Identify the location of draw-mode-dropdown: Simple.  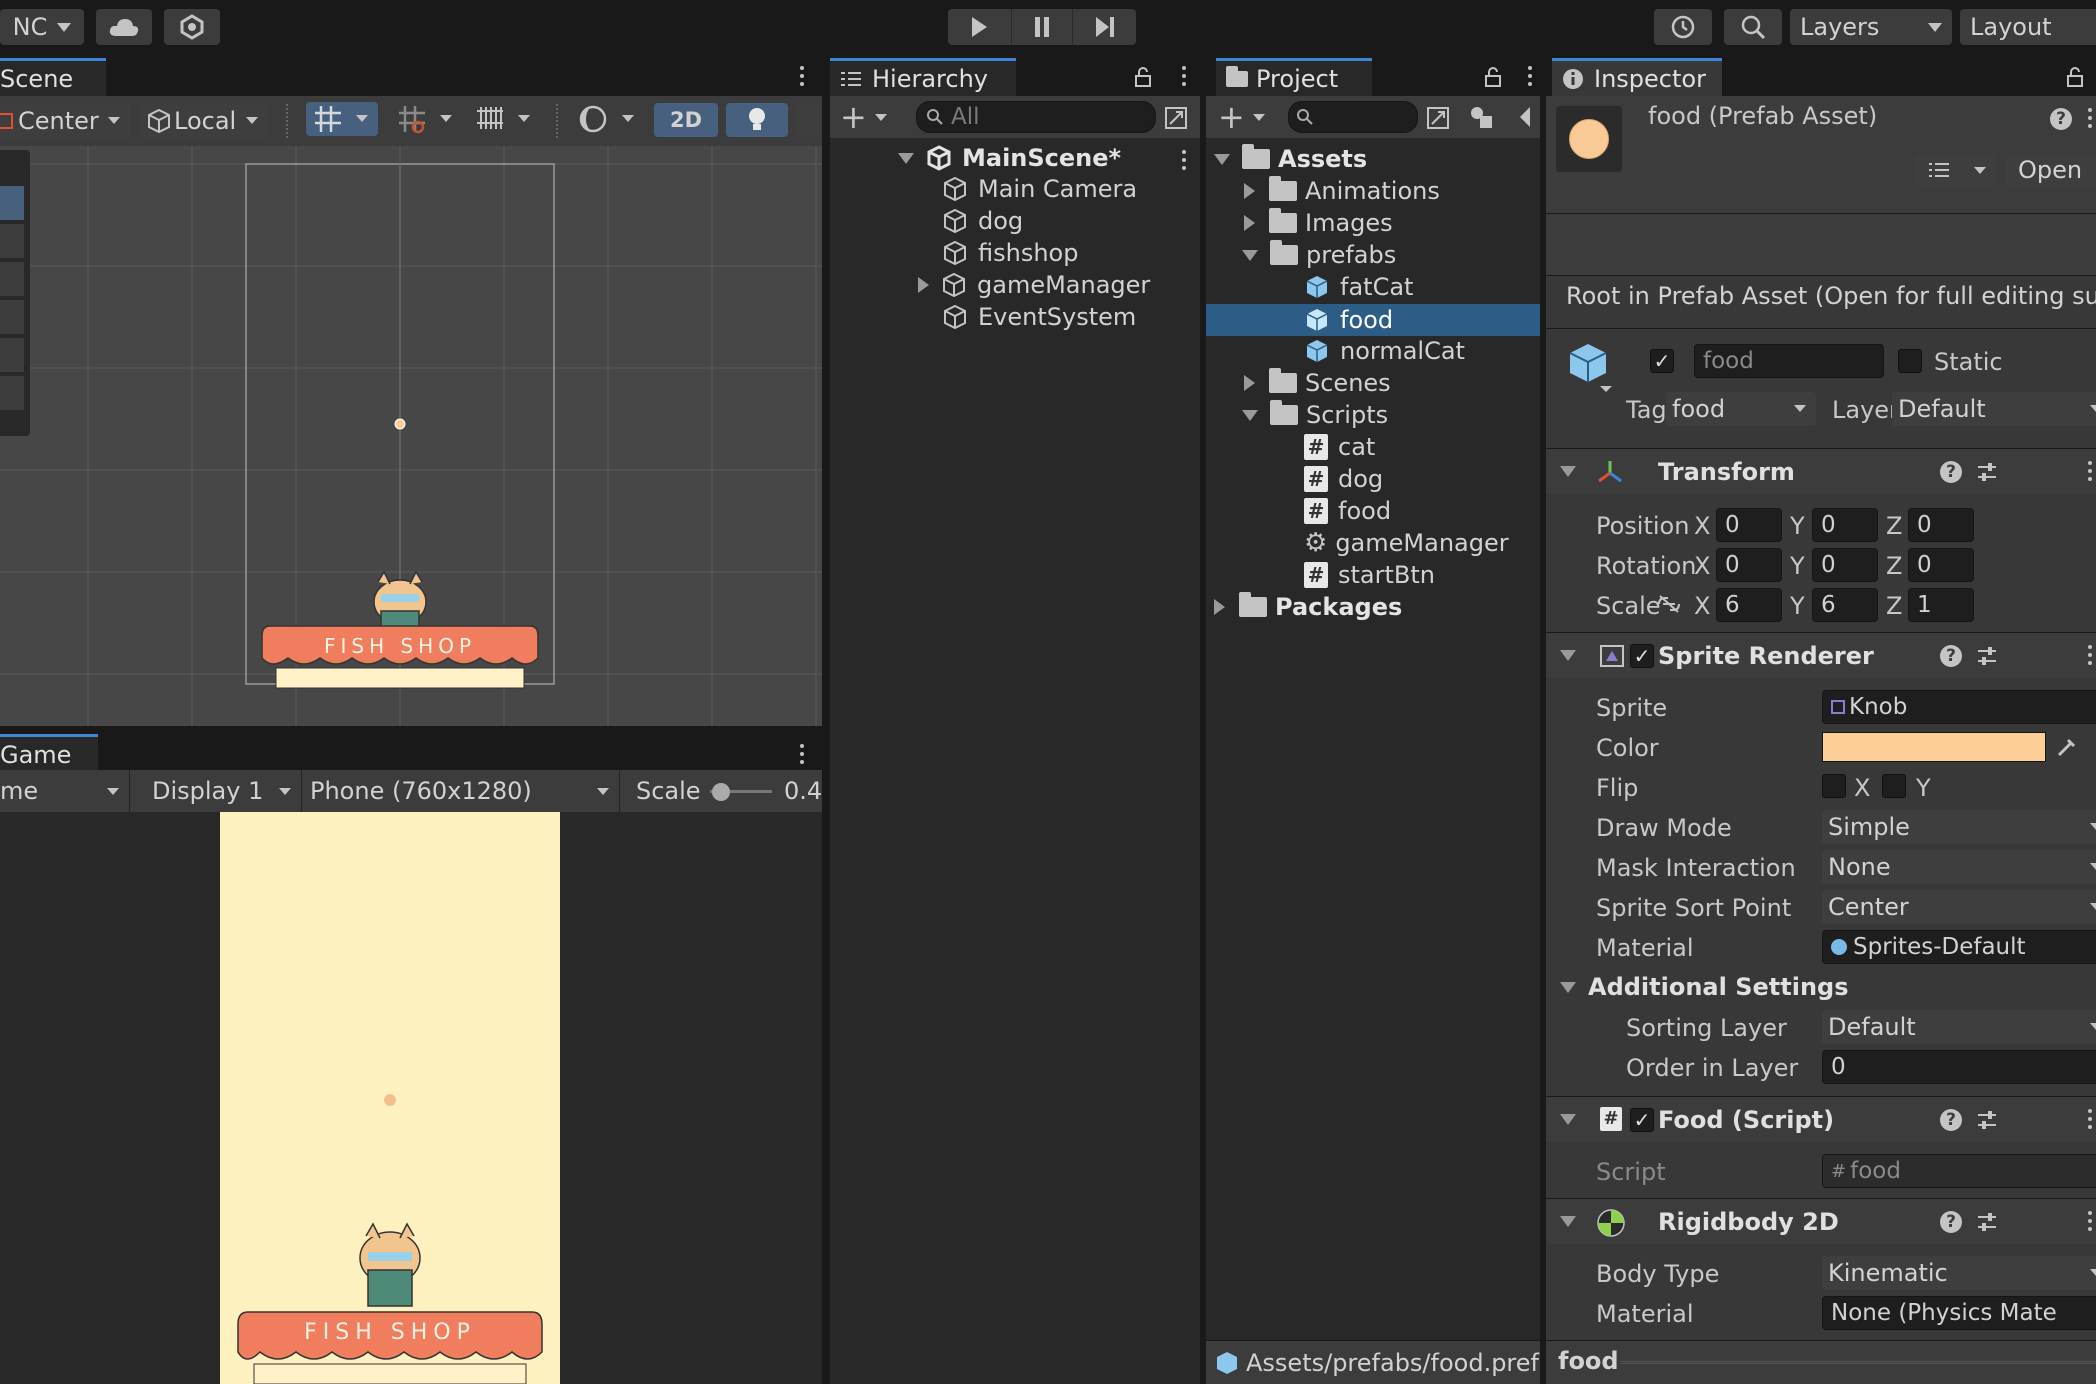
(1959, 827).